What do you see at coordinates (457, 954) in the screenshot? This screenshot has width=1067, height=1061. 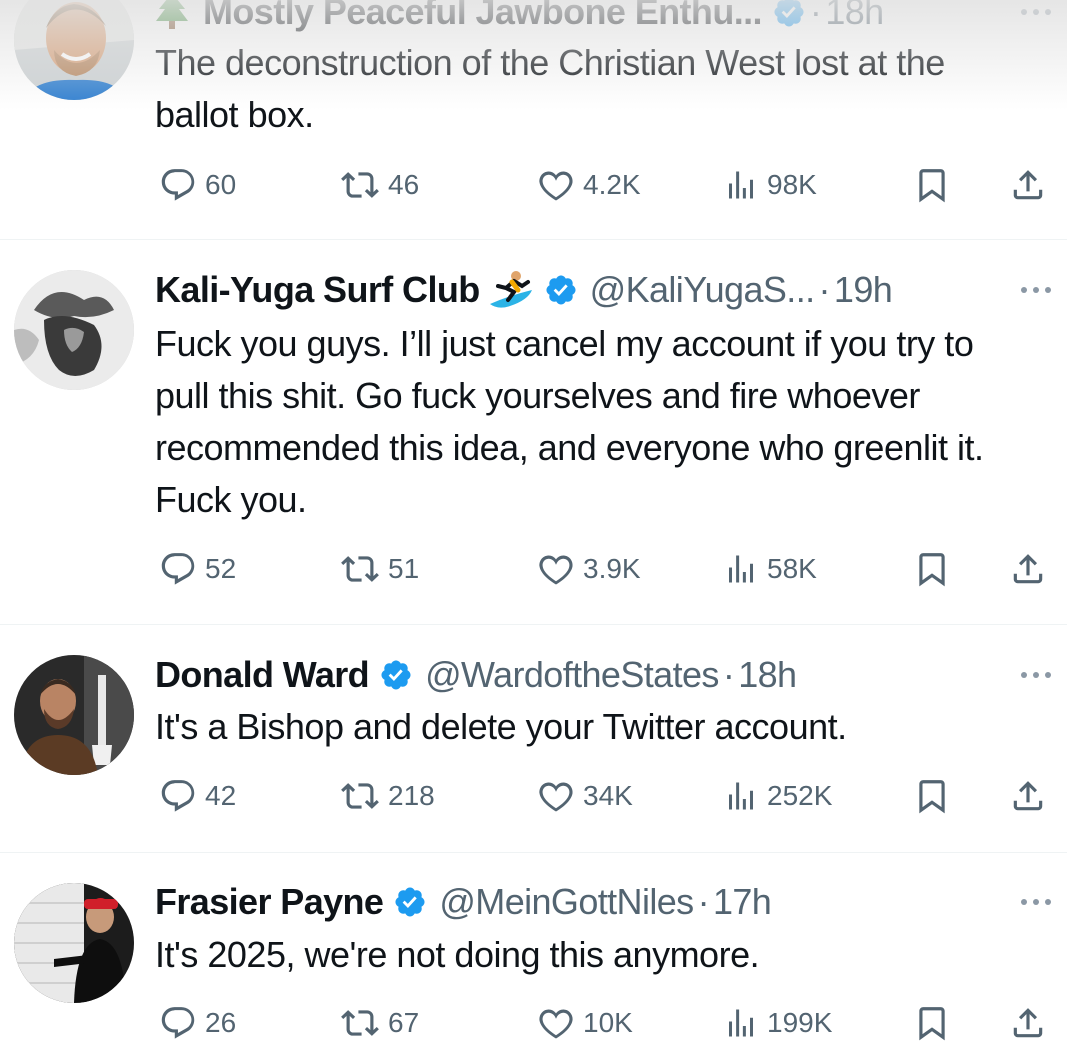 I see `tweet-text: It's 2025, we're not doing this anymore.` at bounding box center [457, 954].